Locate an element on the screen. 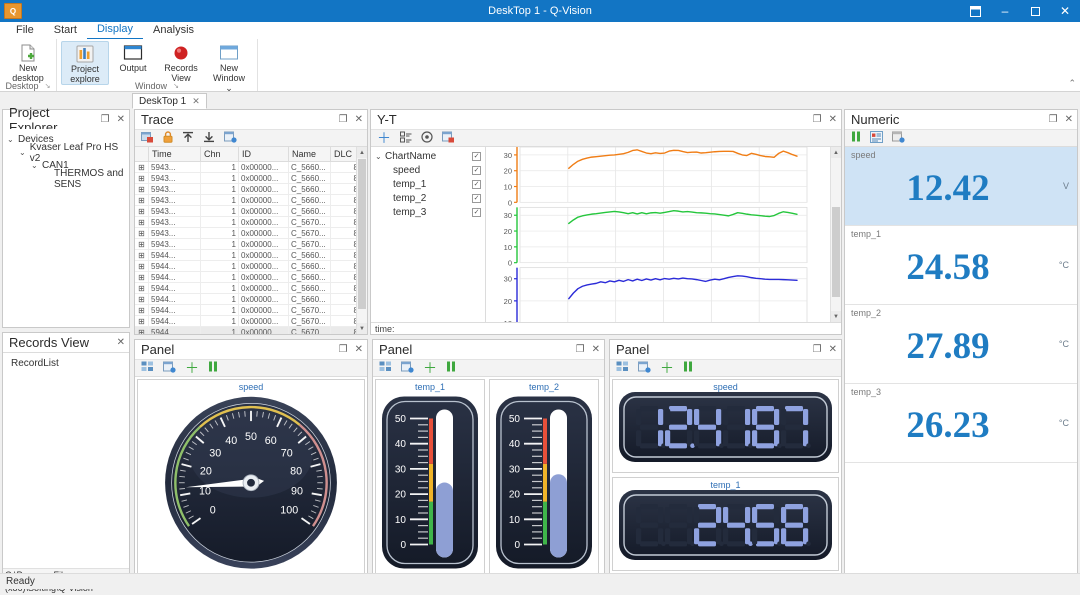 Image resolution: width=1080 pixels, height=595 pixels. records-view-close-button: ✕ is located at coordinates (121, 343).